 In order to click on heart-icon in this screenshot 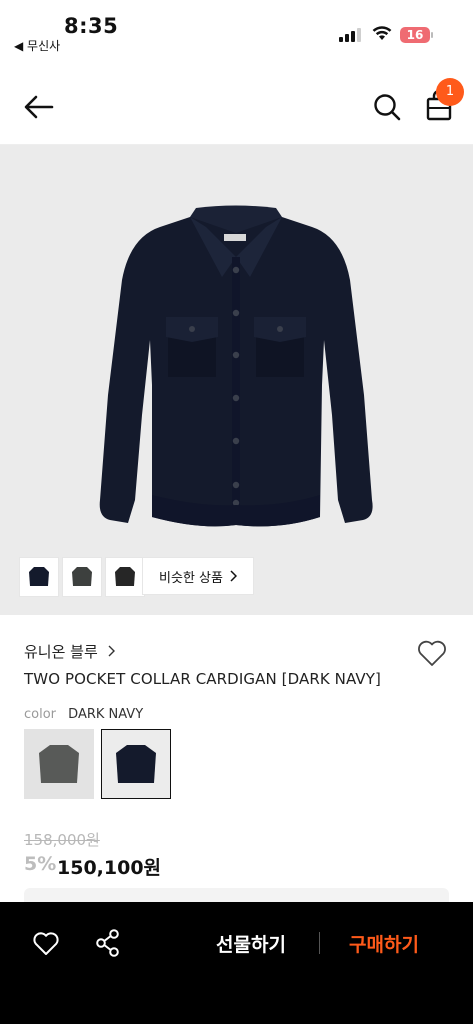, I will do `click(46, 943)`.